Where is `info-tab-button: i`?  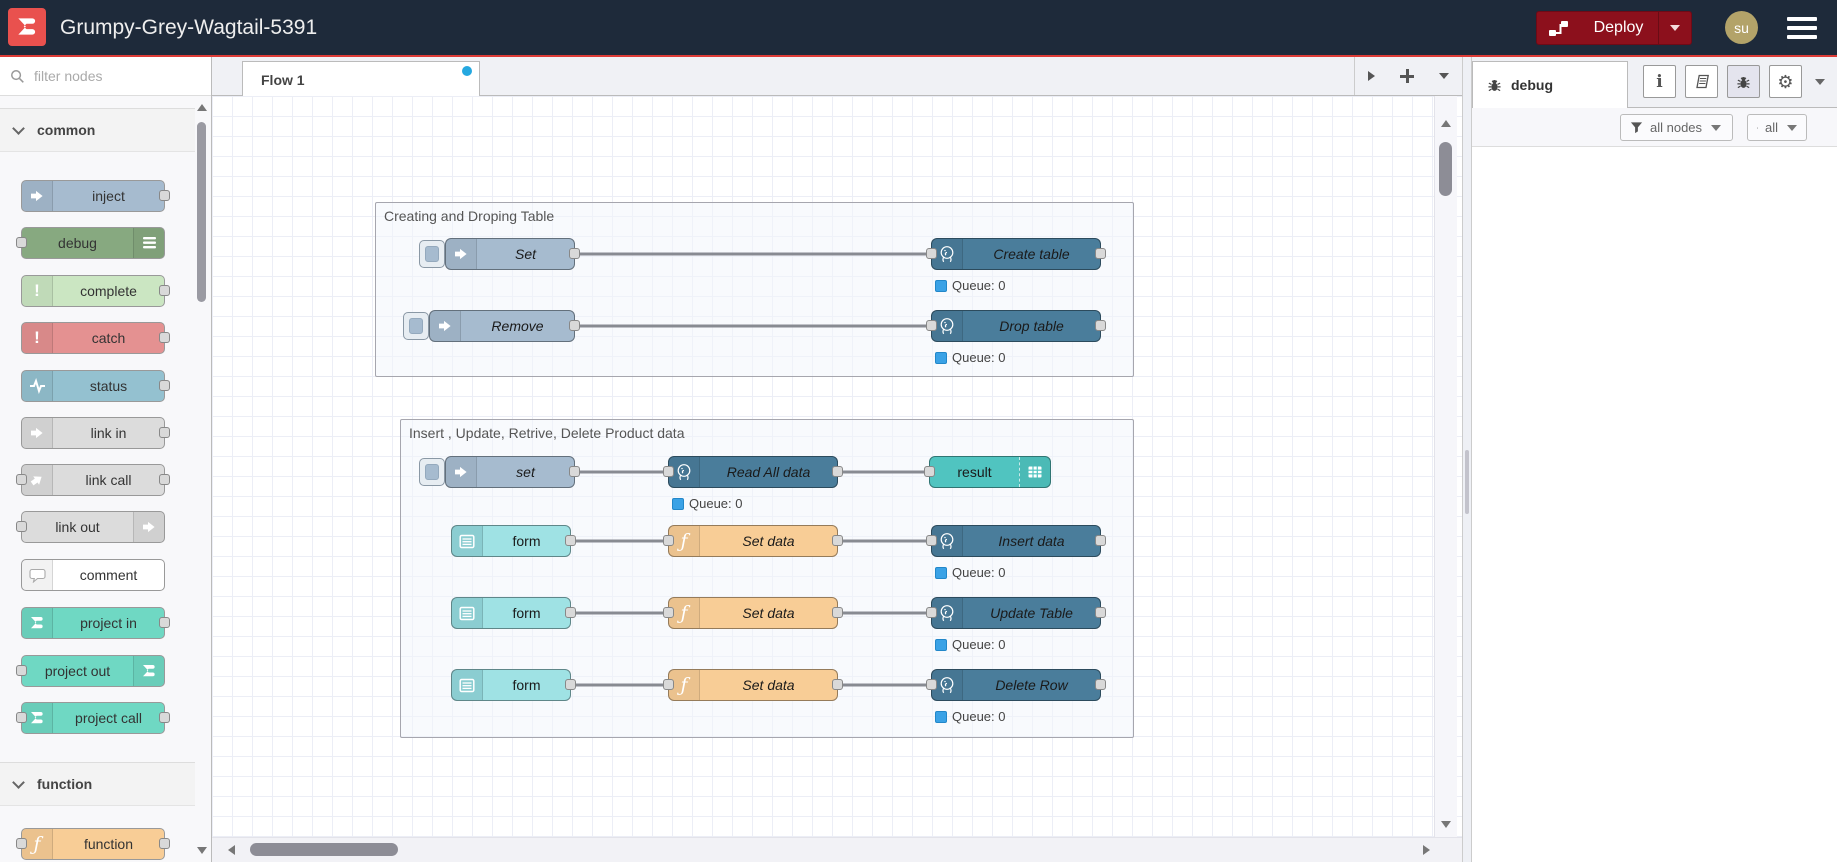 info-tab-button: i is located at coordinates (1659, 81).